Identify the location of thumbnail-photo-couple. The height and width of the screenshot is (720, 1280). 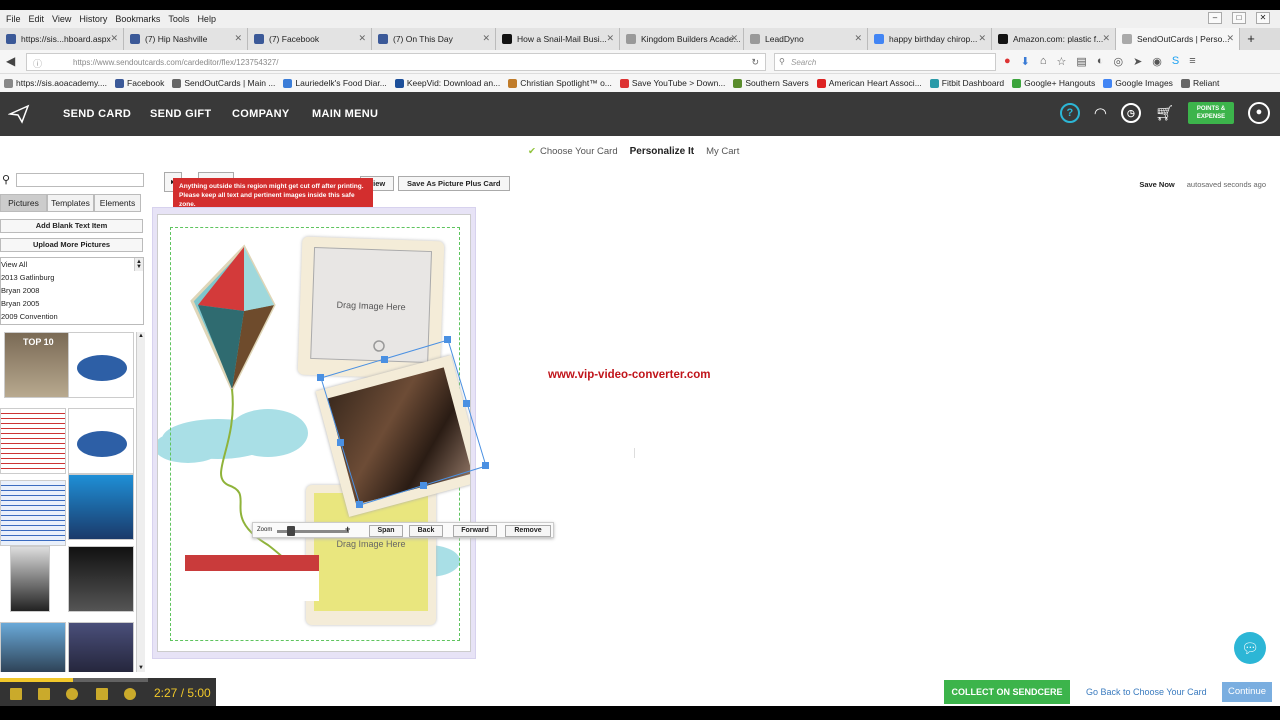
(30, 579).